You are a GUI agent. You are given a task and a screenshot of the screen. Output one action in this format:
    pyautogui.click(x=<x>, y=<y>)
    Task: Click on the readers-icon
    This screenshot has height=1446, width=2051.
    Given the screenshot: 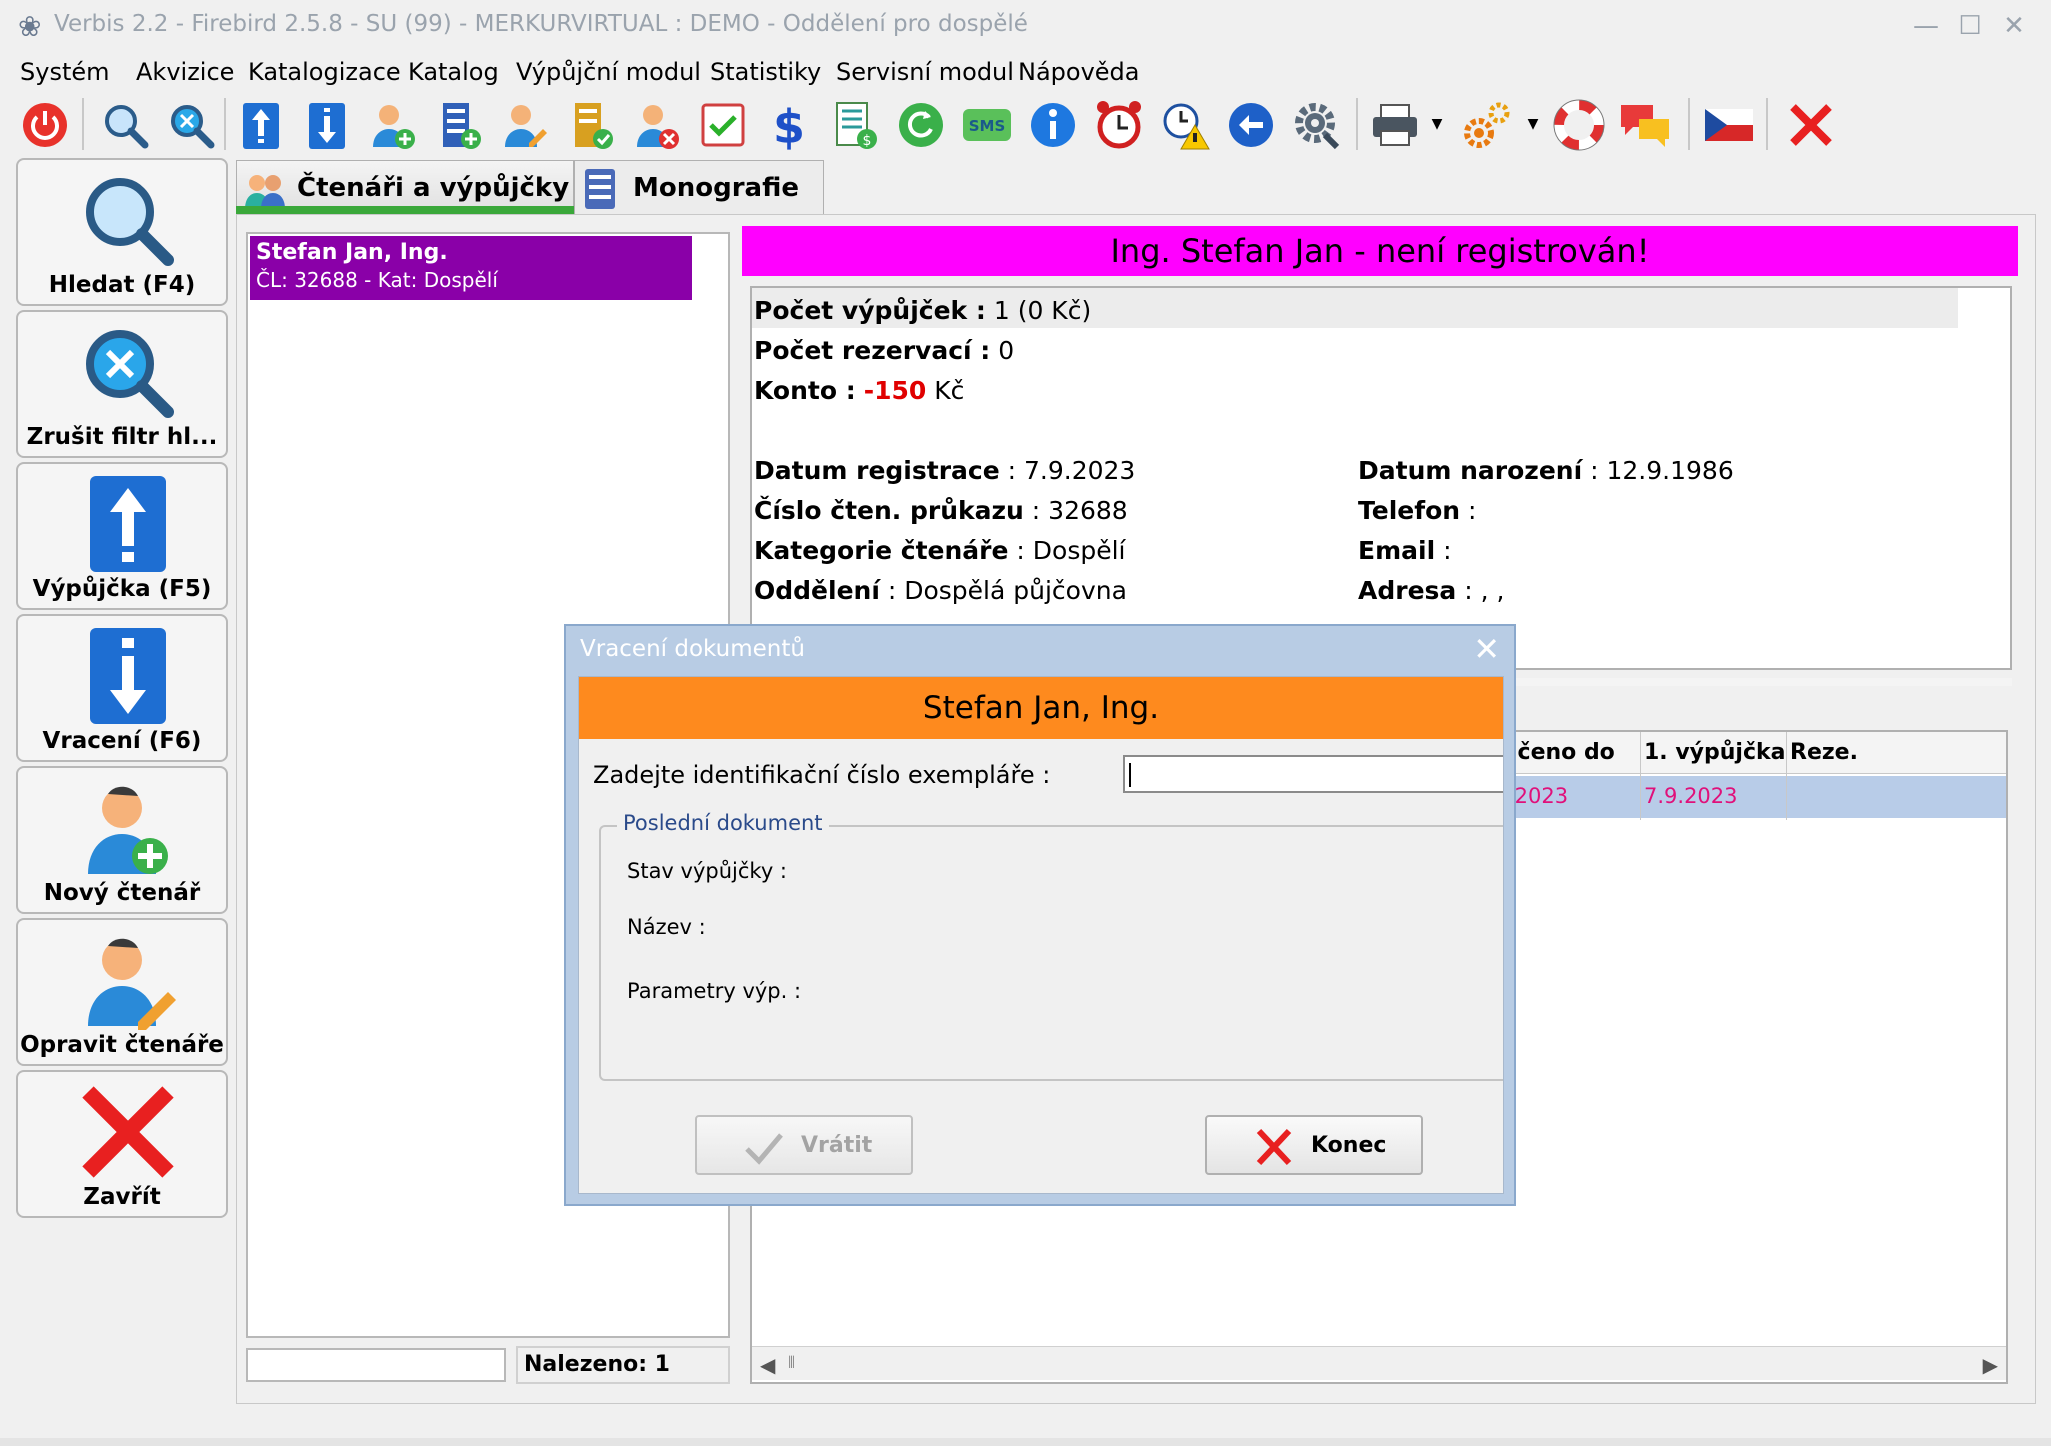 What is the action you would take?
    pyautogui.click(x=265, y=192)
    